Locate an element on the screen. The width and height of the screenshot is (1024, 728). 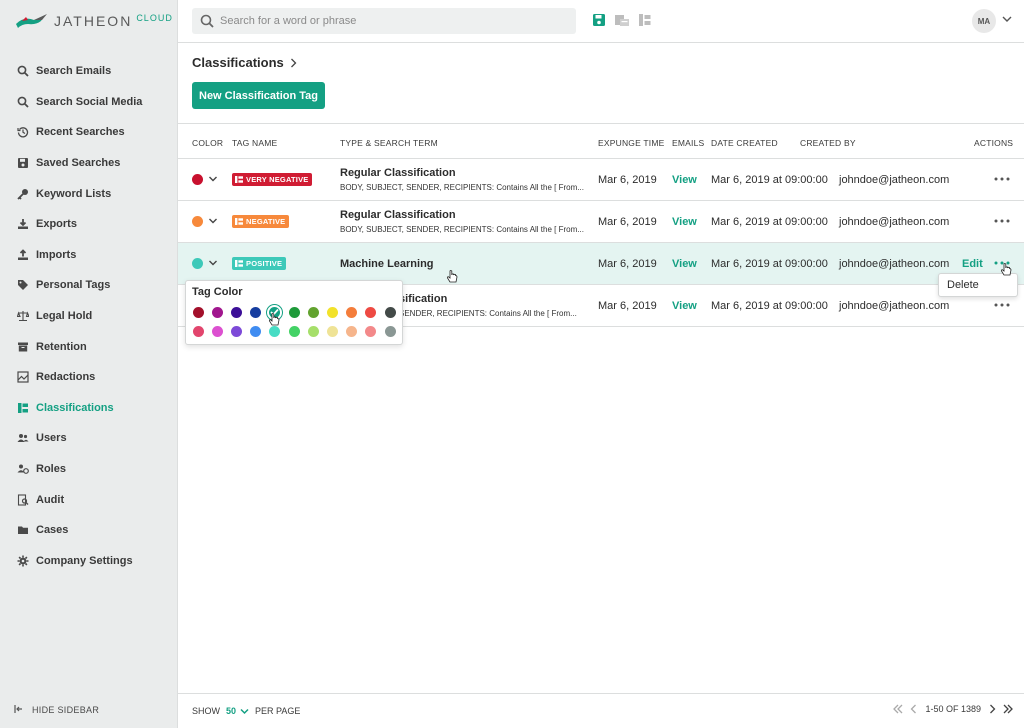
save-icon is located at coordinates (599, 20).